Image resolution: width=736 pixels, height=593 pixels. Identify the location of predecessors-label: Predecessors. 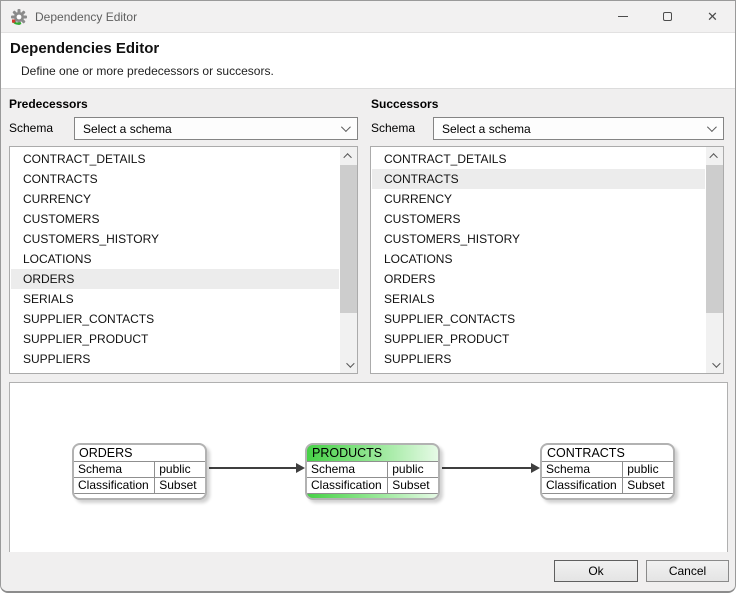
(48, 104).